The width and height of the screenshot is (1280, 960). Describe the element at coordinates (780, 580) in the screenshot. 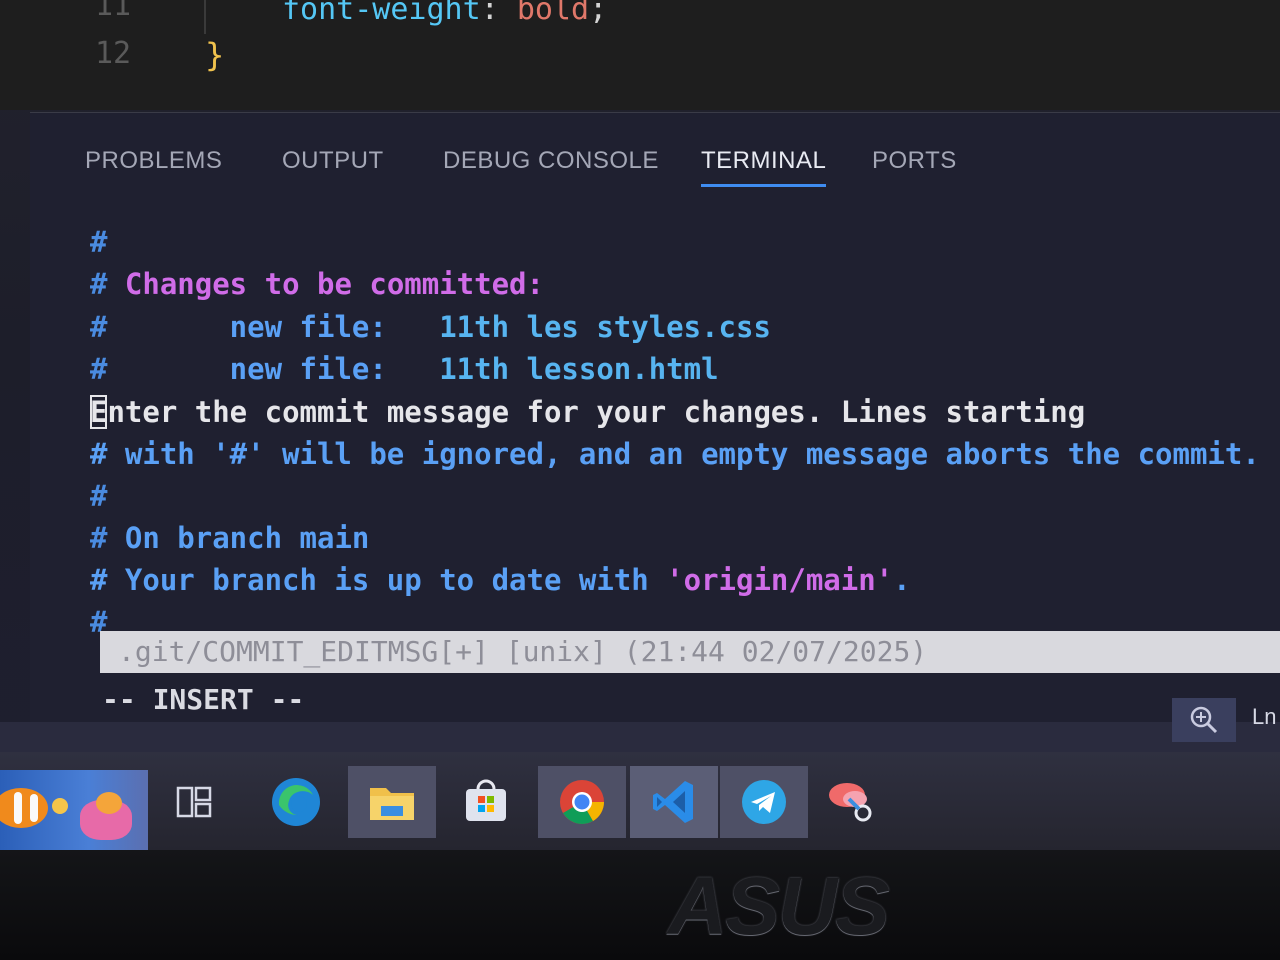

I see `remote-branch: 'origin/main'` at that location.